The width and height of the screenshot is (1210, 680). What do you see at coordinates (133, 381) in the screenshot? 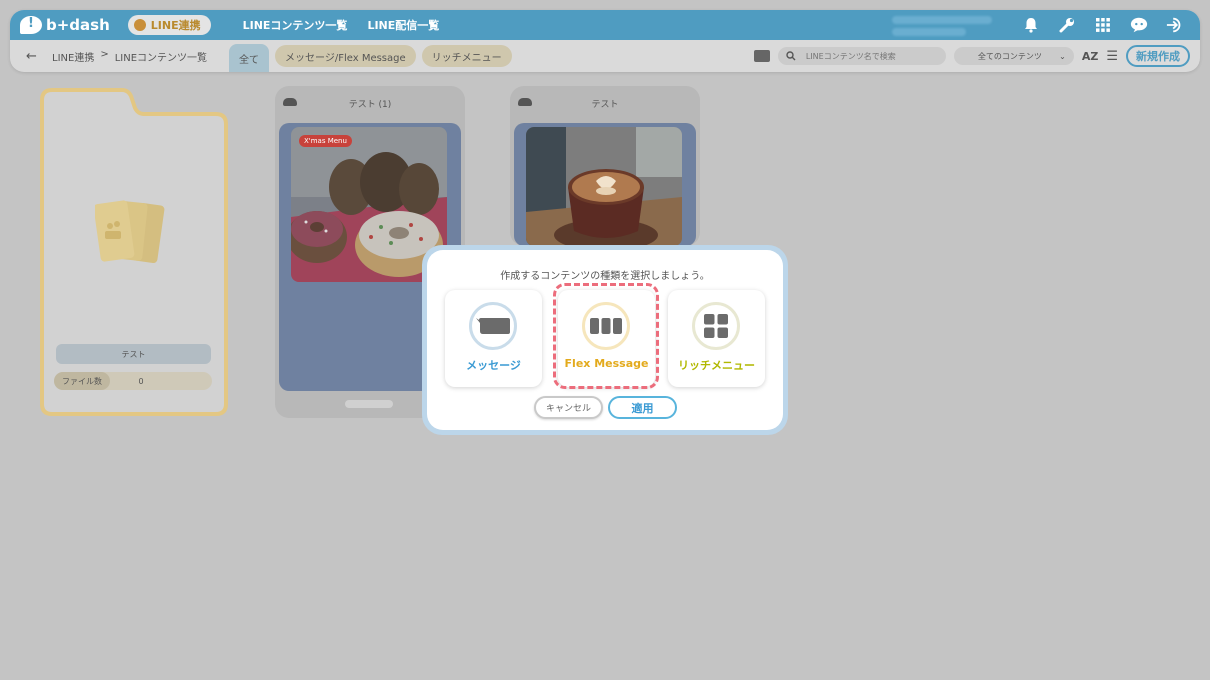
I see `folder-file-count: ファイル数 0` at bounding box center [133, 381].